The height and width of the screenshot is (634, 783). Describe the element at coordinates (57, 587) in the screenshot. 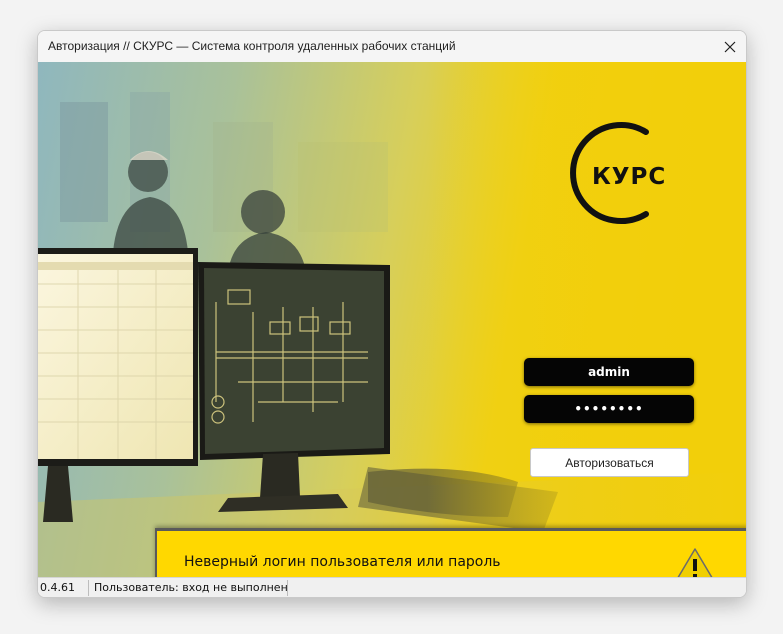

I see `version-label: 0.4.61` at that location.